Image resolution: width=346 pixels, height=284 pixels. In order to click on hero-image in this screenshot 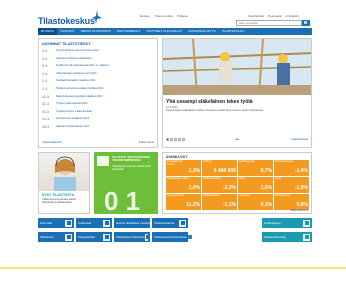, I will do `click(237, 67)`.